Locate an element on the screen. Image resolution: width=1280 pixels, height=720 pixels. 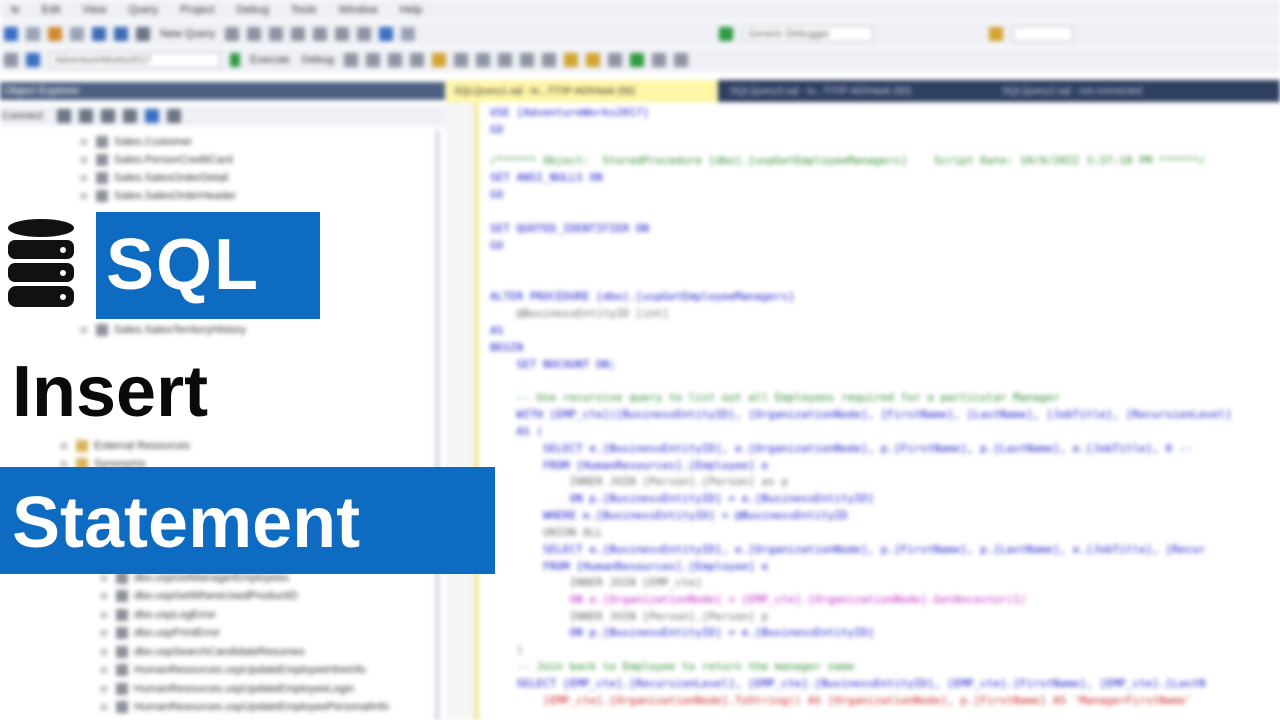
menu-item-query: Query is located at coordinates (143, 10).